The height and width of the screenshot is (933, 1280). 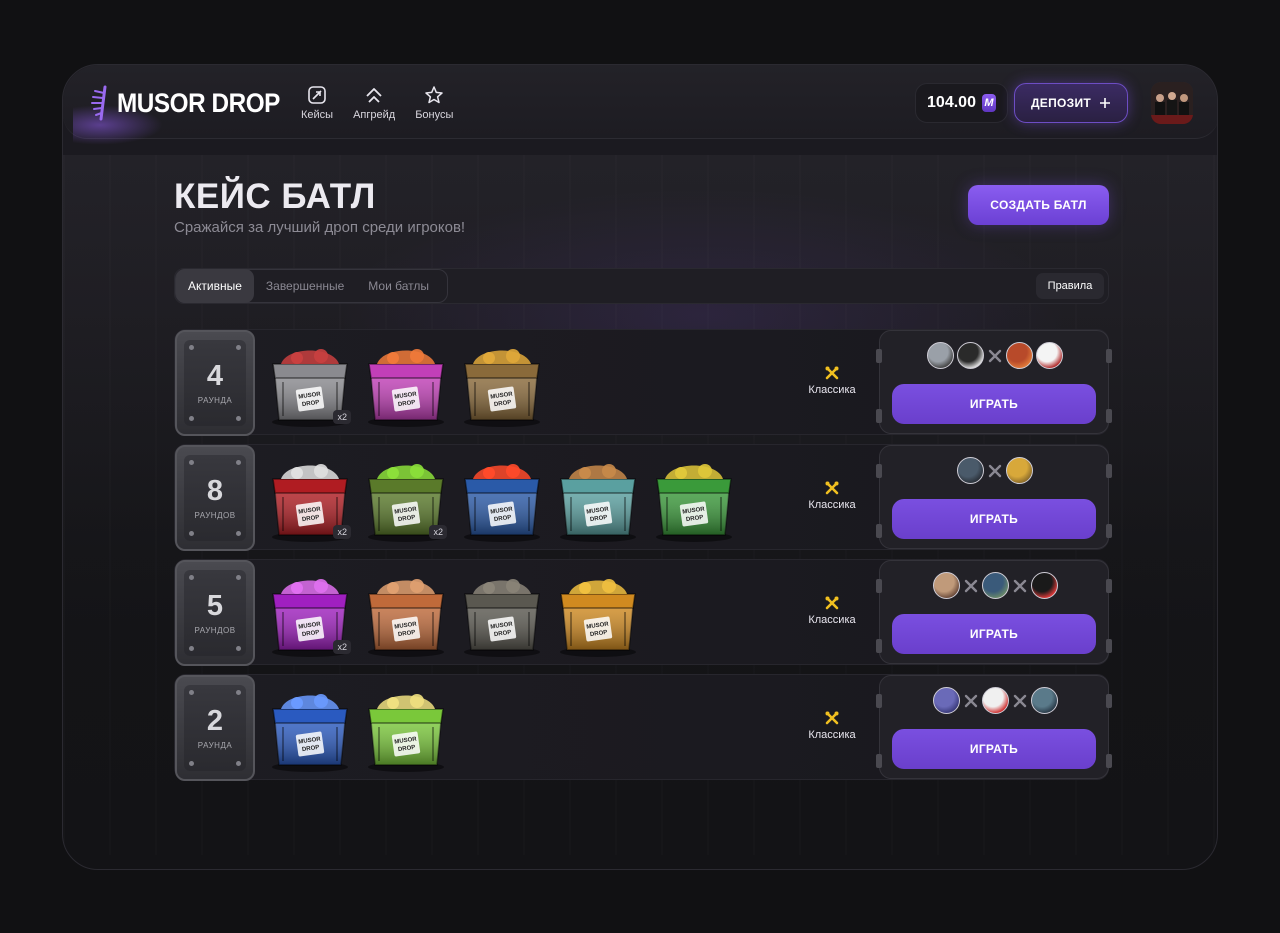 What do you see at coordinates (502, 498) in the screenshot?
I see `case-counter-case: MUSOR DROP` at bounding box center [502, 498].